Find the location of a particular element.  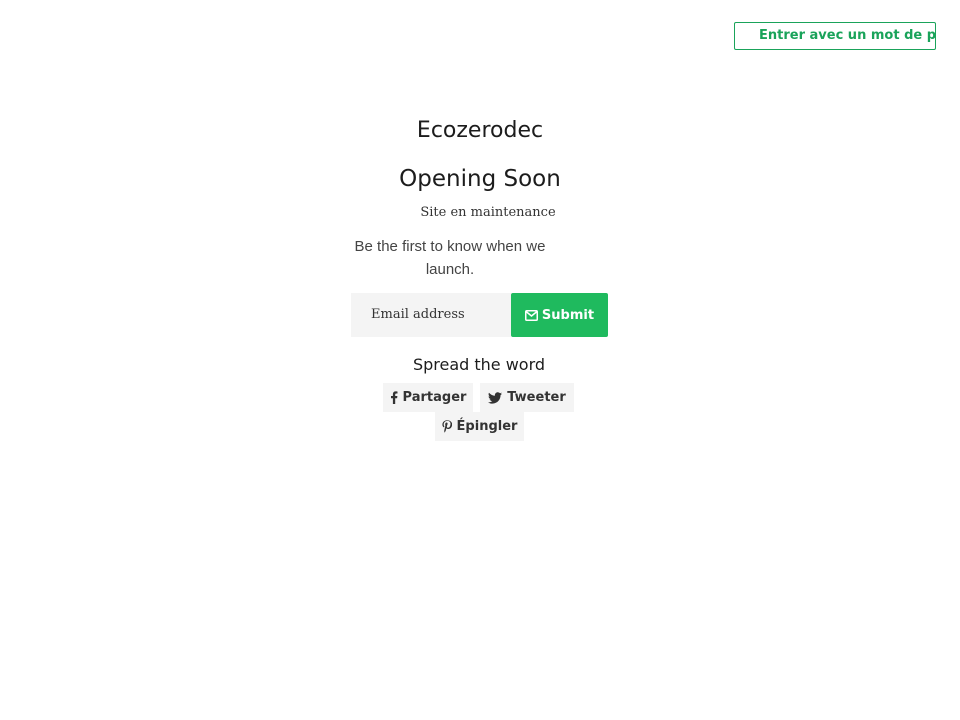

enter-password-button: Entrer avec un mot de passe is located at coordinates (835, 36).